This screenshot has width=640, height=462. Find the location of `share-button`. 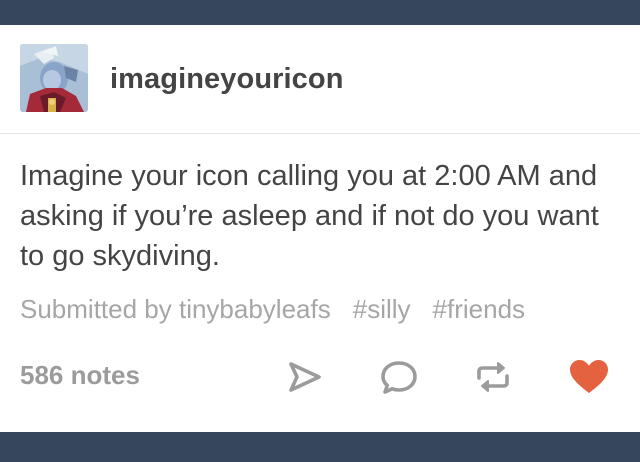

share-button is located at coordinates (305, 377).